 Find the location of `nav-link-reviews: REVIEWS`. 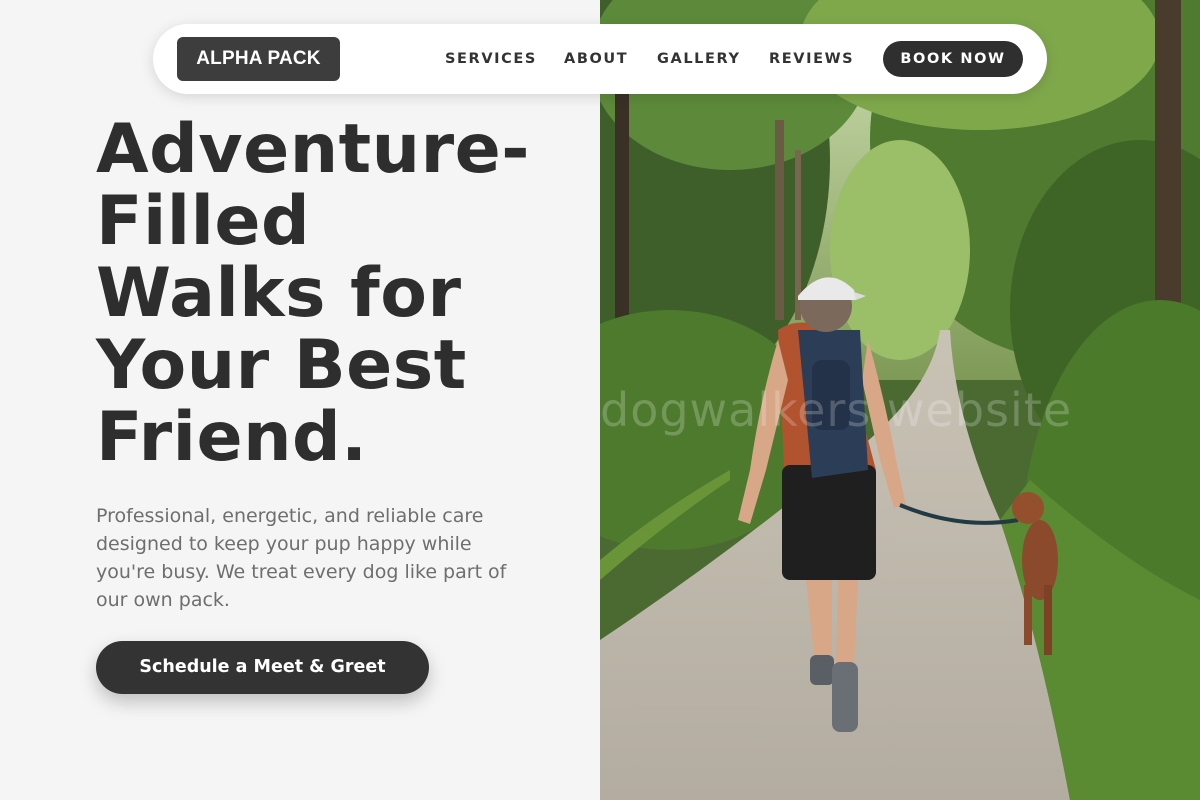

nav-link-reviews: REVIEWS is located at coordinates (811, 59).